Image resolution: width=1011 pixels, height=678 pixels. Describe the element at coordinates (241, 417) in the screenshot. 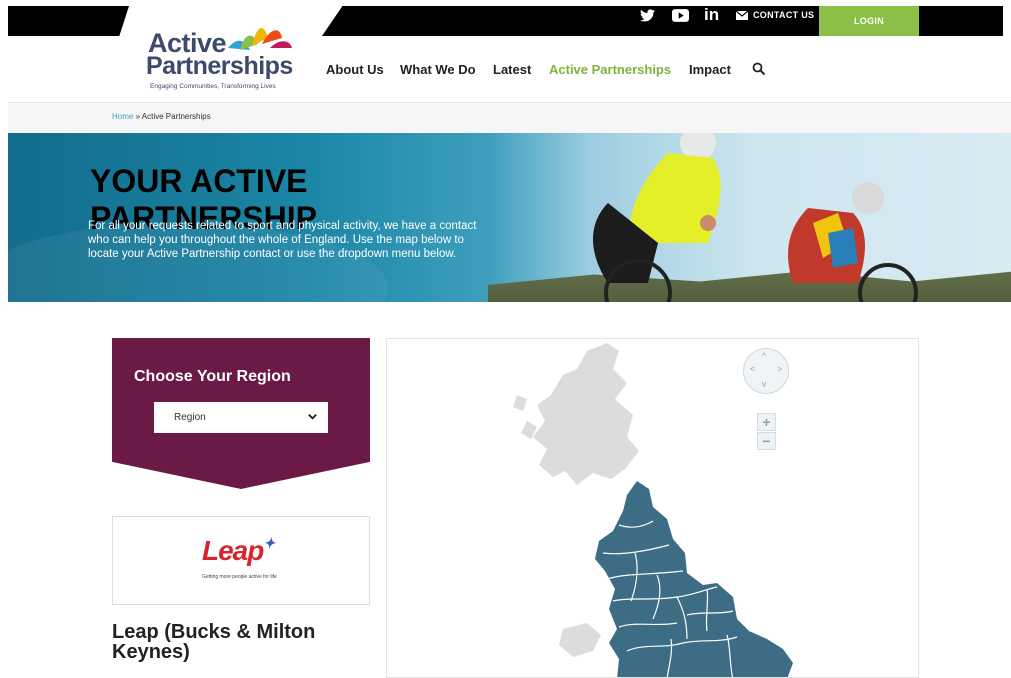

I see `region-select: Region` at that location.